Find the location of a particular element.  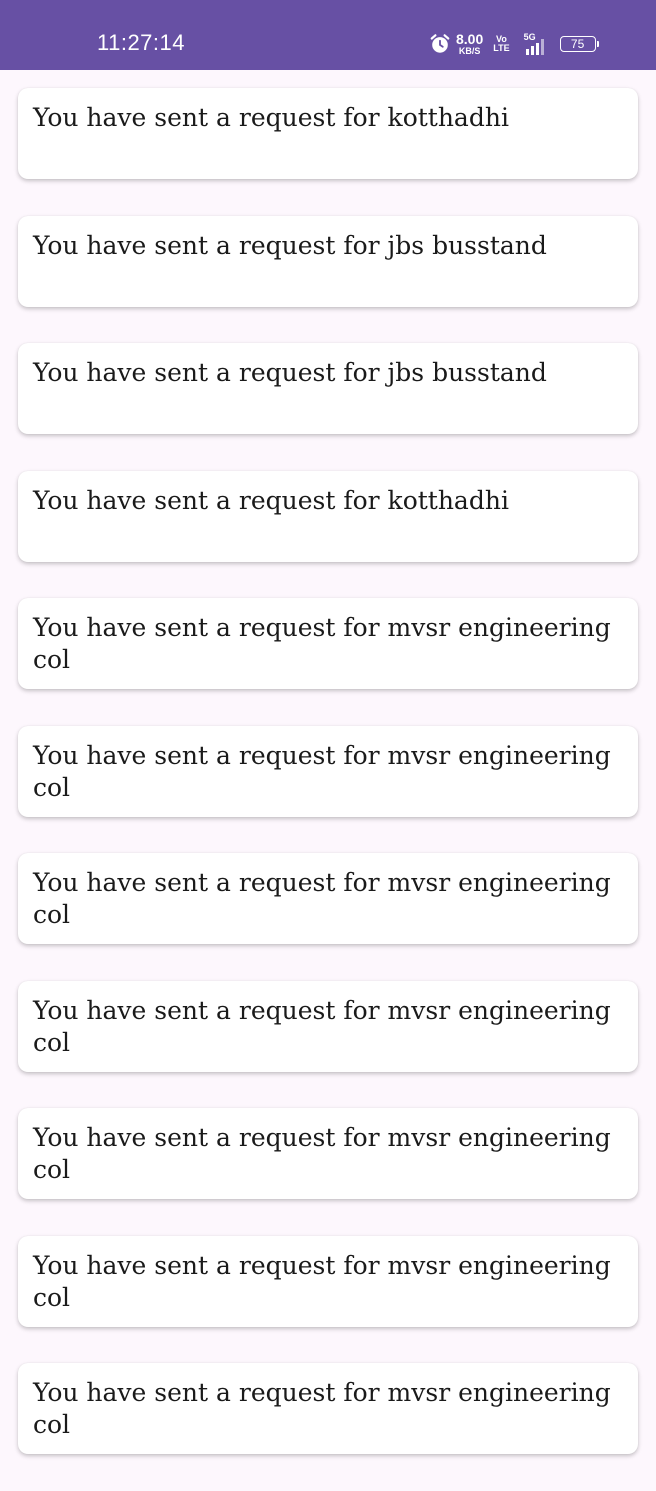

battery-icon: 75 is located at coordinates (579, 44).